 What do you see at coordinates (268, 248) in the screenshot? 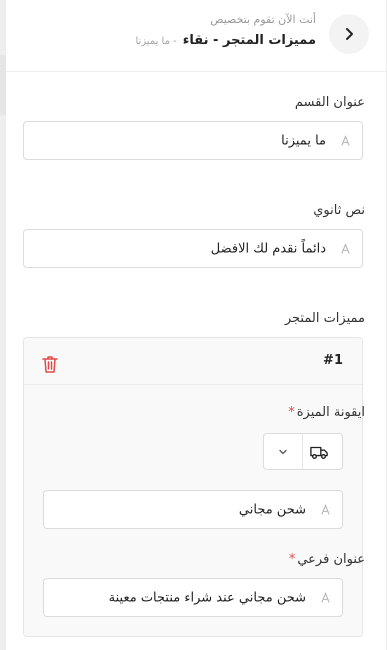
I see `secondary-text-value: دائماً نقدم لك الافضل` at bounding box center [268, 248].